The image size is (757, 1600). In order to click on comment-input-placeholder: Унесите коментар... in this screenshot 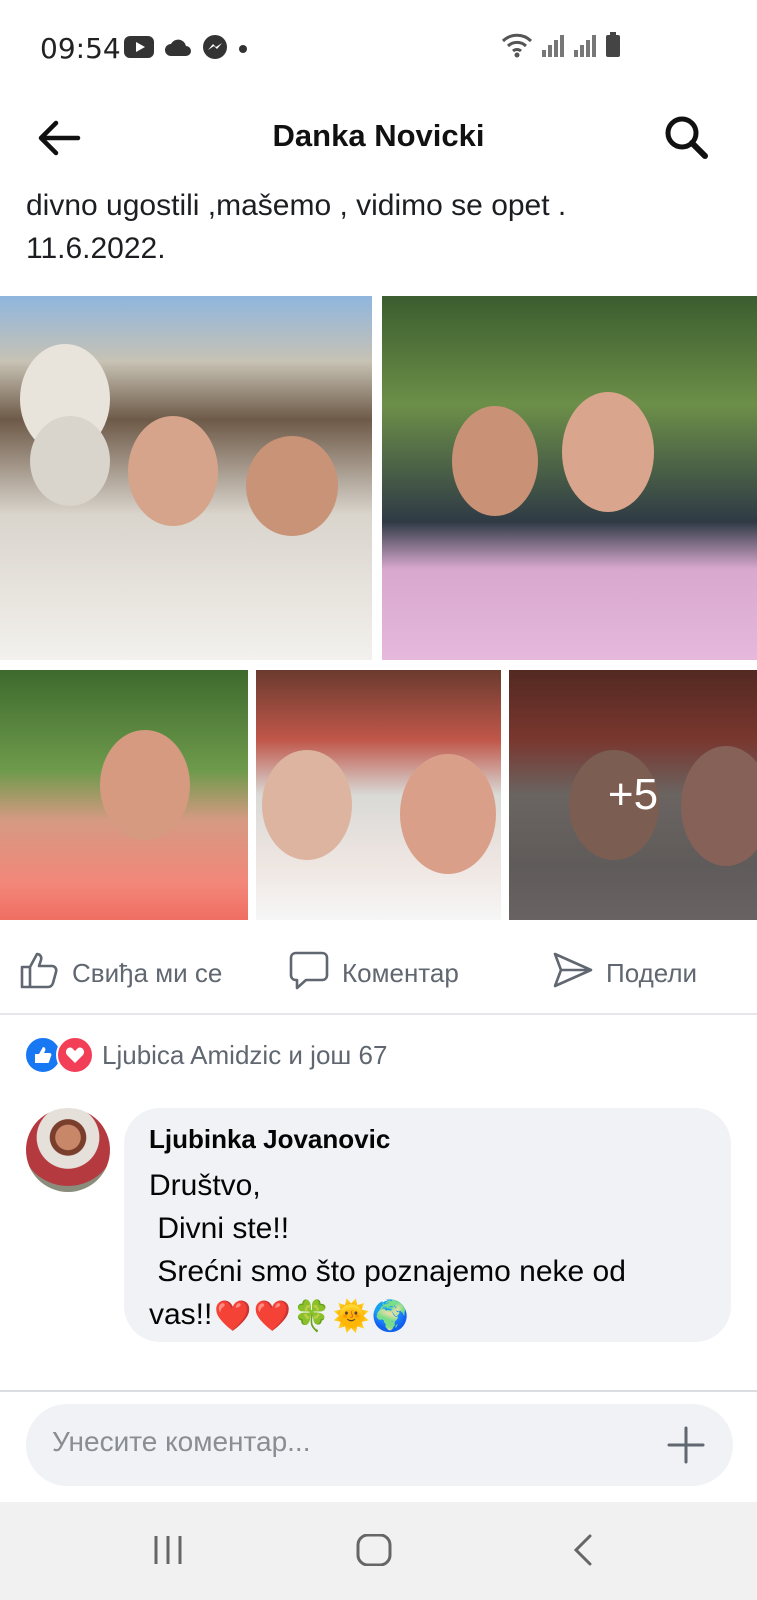, I will do `click(181, 1441)`.